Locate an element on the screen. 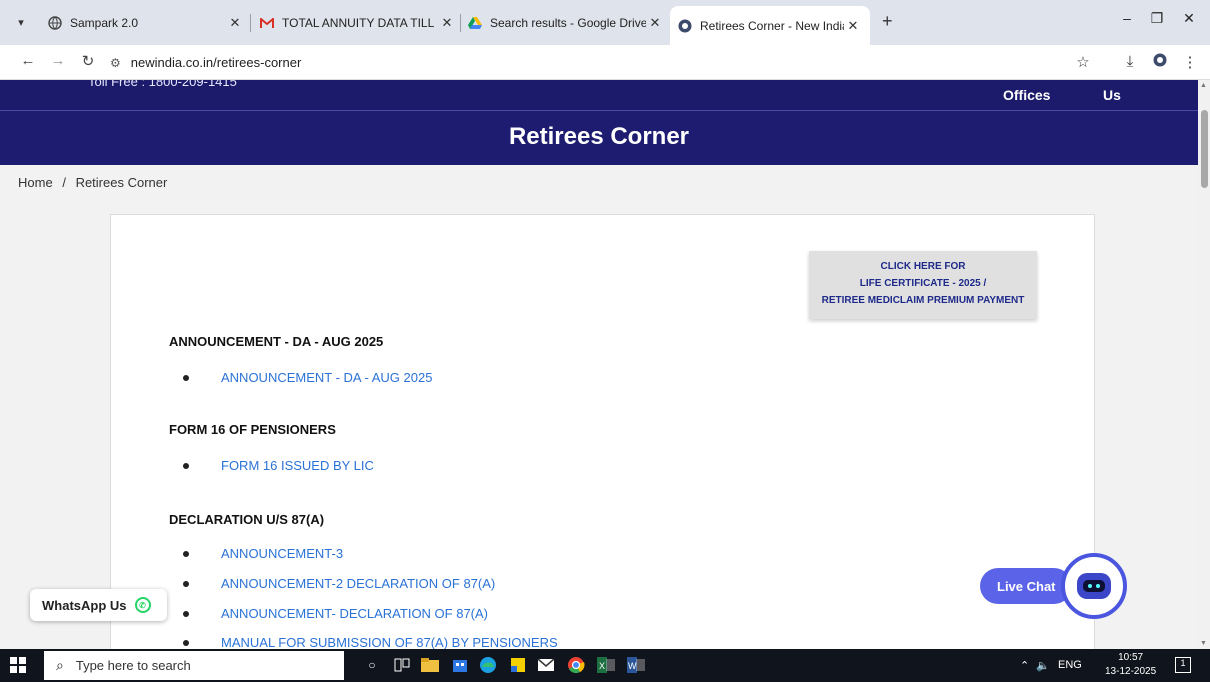 The width and height of the screenshot is (1210, 682). address-bar: ⚙ newindia.co.in/retirees-corner is located at coordinates (580, 62).